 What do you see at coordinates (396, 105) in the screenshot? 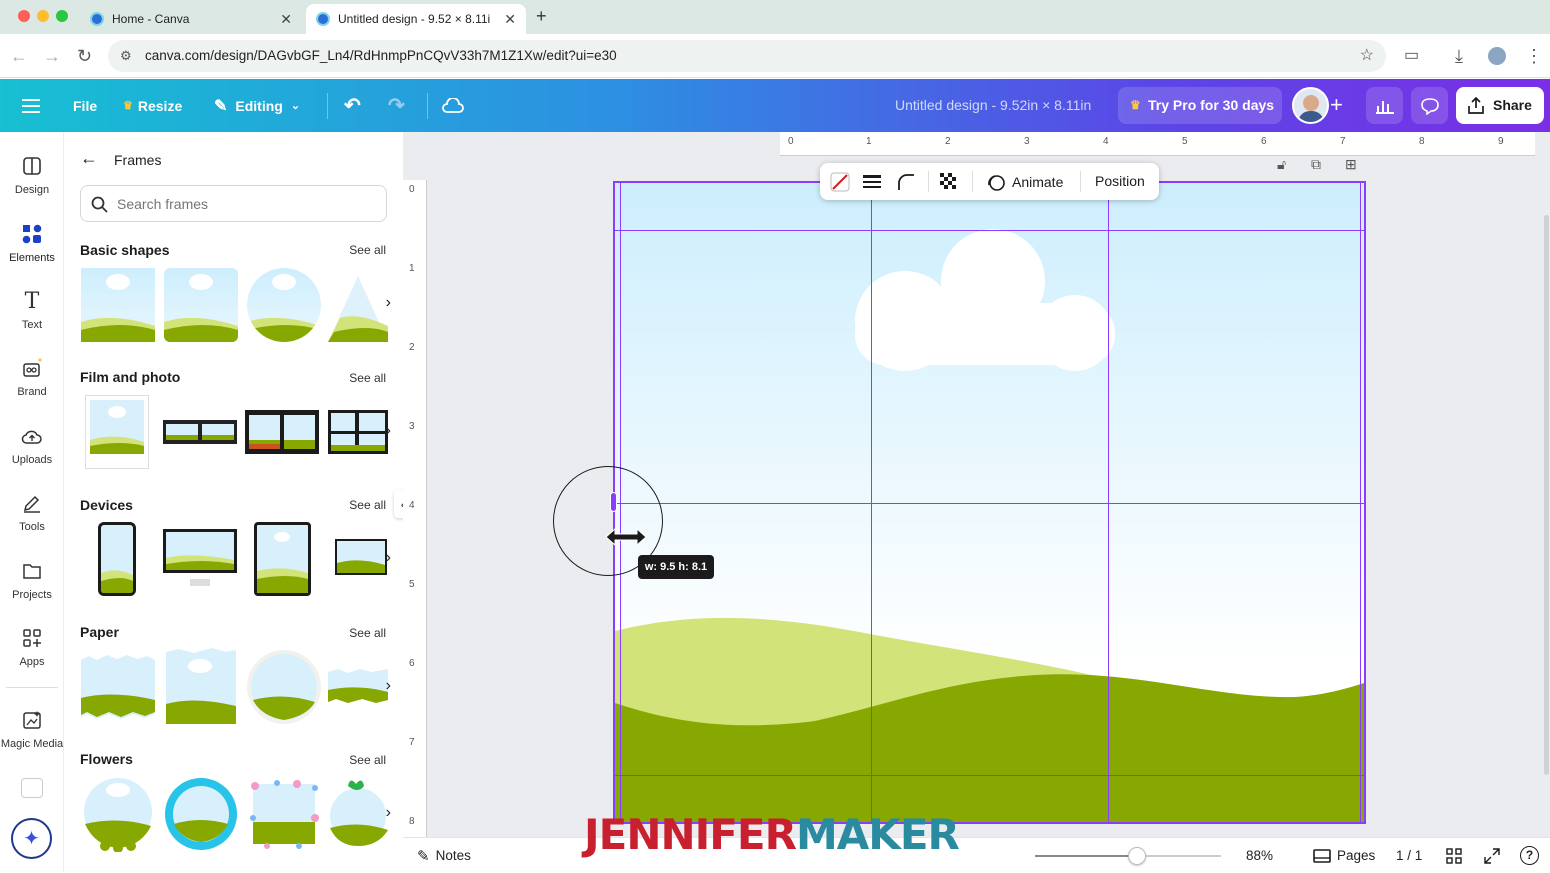
I see `redo-button: ↷` at bounding box center [396, 105].